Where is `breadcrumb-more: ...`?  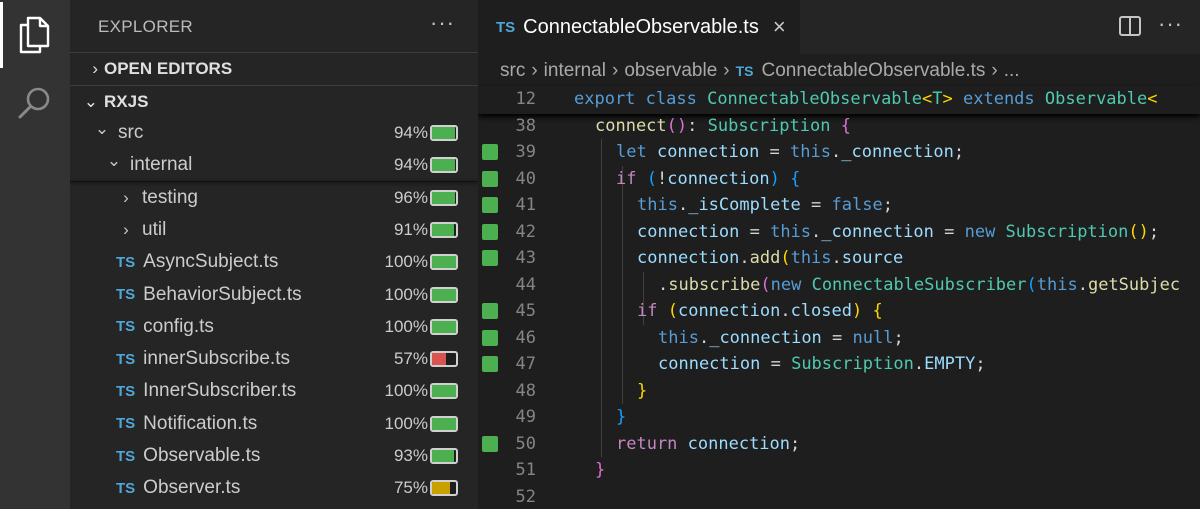 breadcrumb-more: ... is located at coordinates (1012, 71).